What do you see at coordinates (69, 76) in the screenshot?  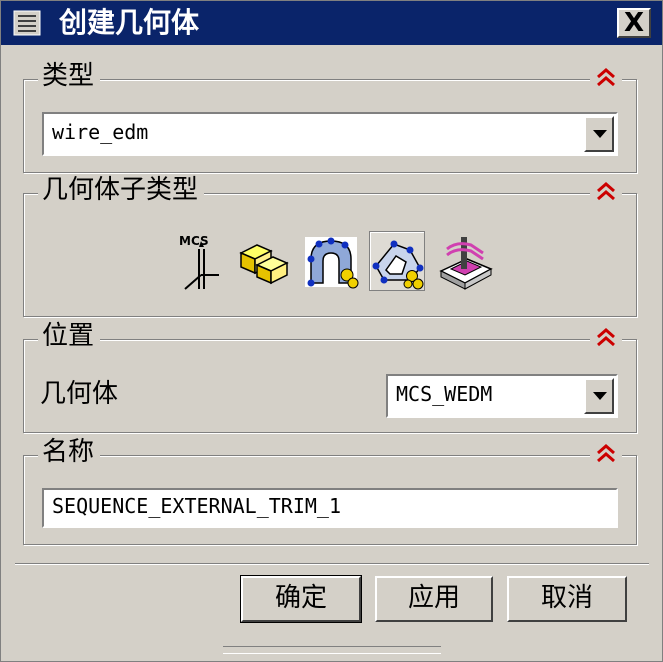 I see `type-group-title: 类型` at bounding box center [69, 76].